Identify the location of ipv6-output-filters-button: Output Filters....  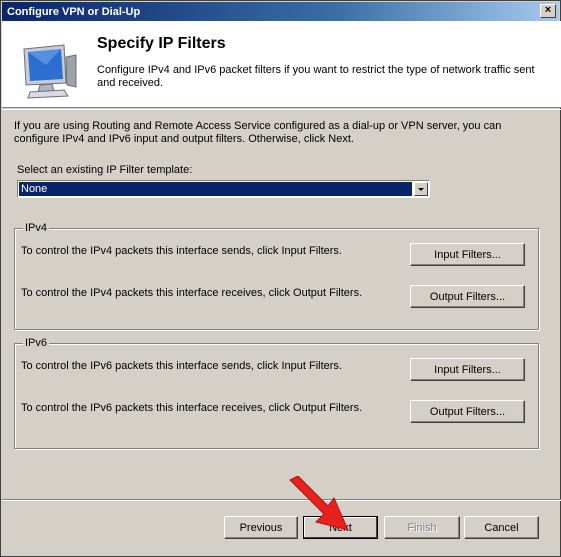
(467, 411).